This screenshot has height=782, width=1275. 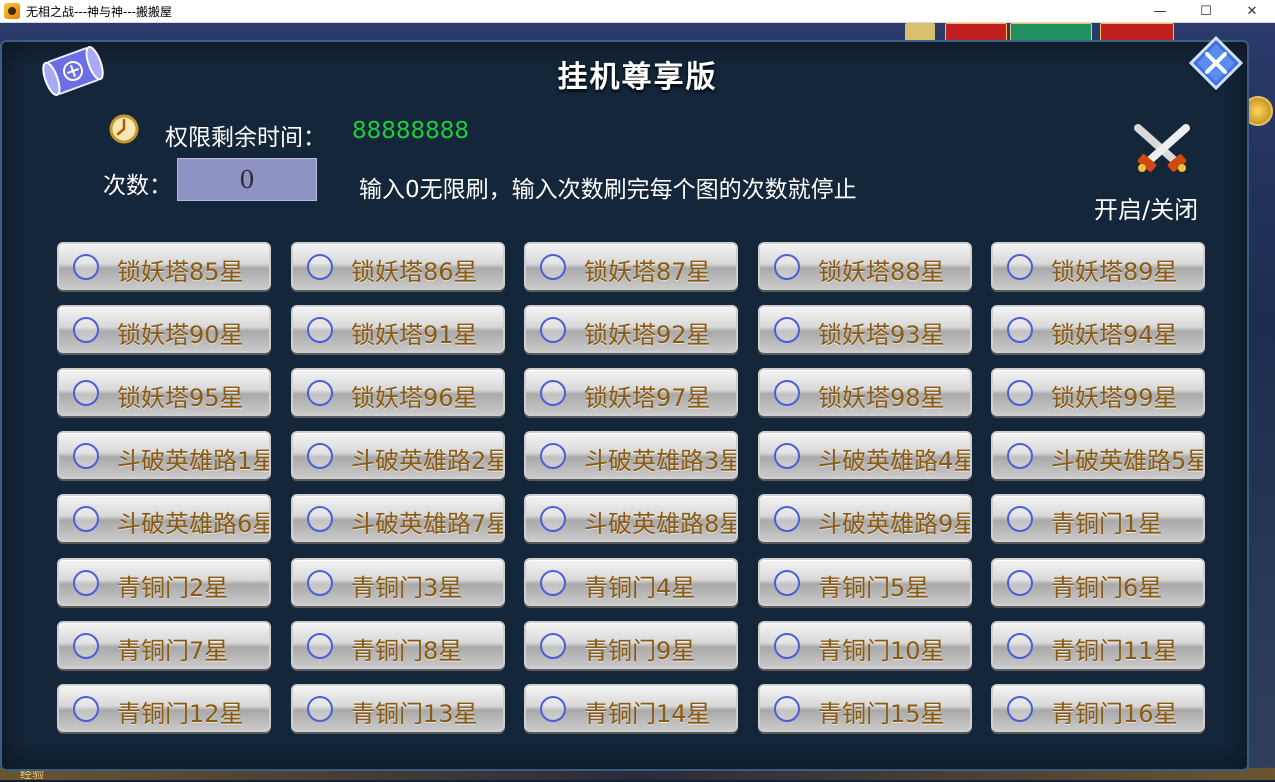 I want to click on map-option-button: 锁妖塔91星, so click(x=398, y=329).